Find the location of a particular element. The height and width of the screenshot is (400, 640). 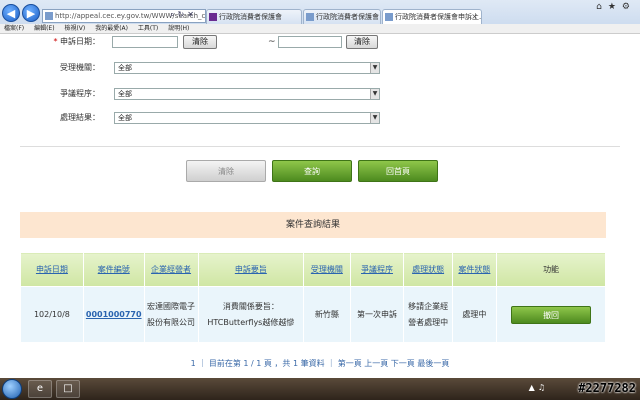

yahoo-icon is located at coordinates (213, 17).